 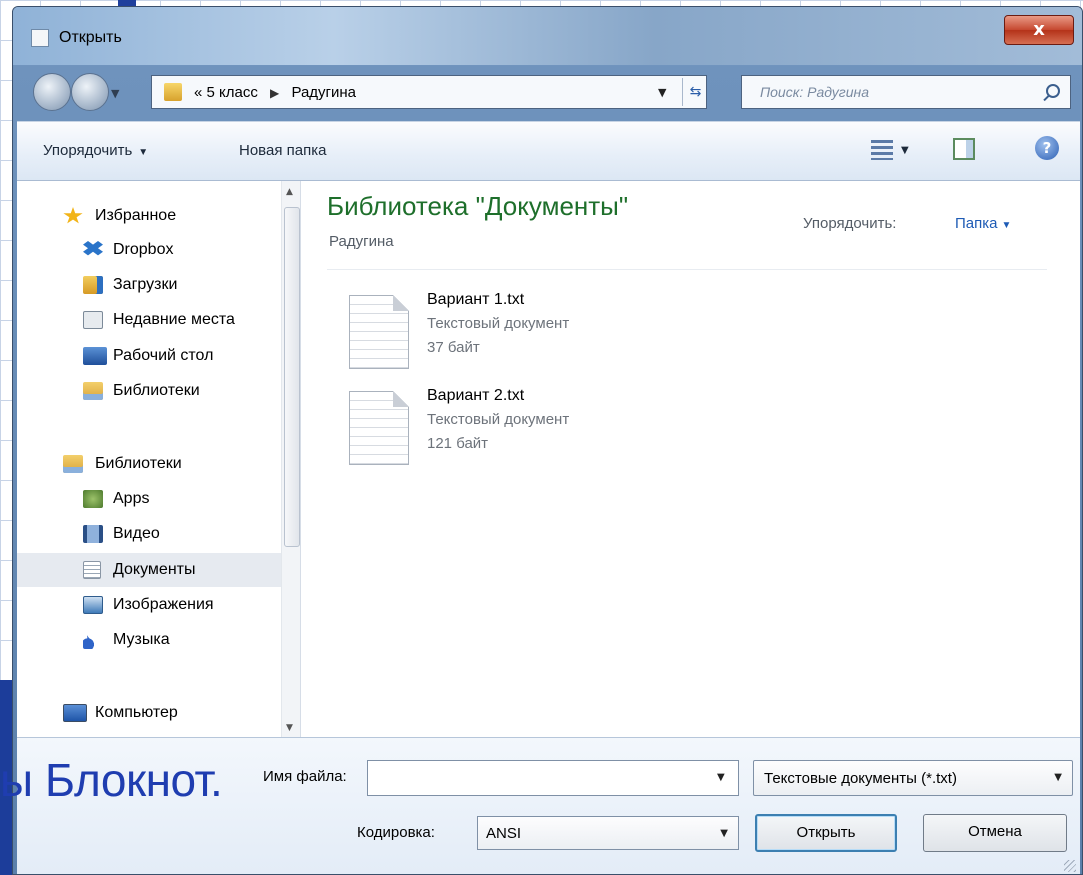 I want to click on window-title: Открыть, so click(x=90, y=37).